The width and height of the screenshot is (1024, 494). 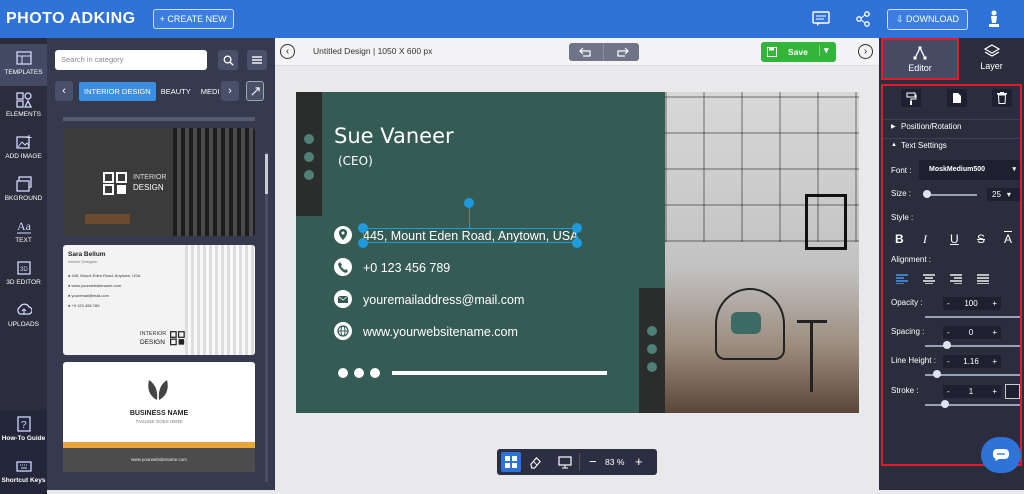 I want to click on share-icon, so click(x=863, y=19).